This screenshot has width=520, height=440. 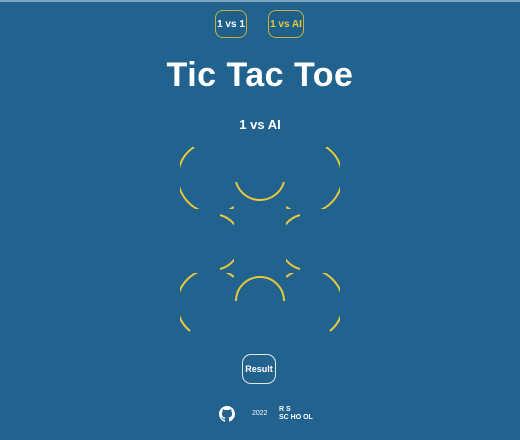 I want to click on current-mode-label: 1 vs AI, so click(x=260, y=124).